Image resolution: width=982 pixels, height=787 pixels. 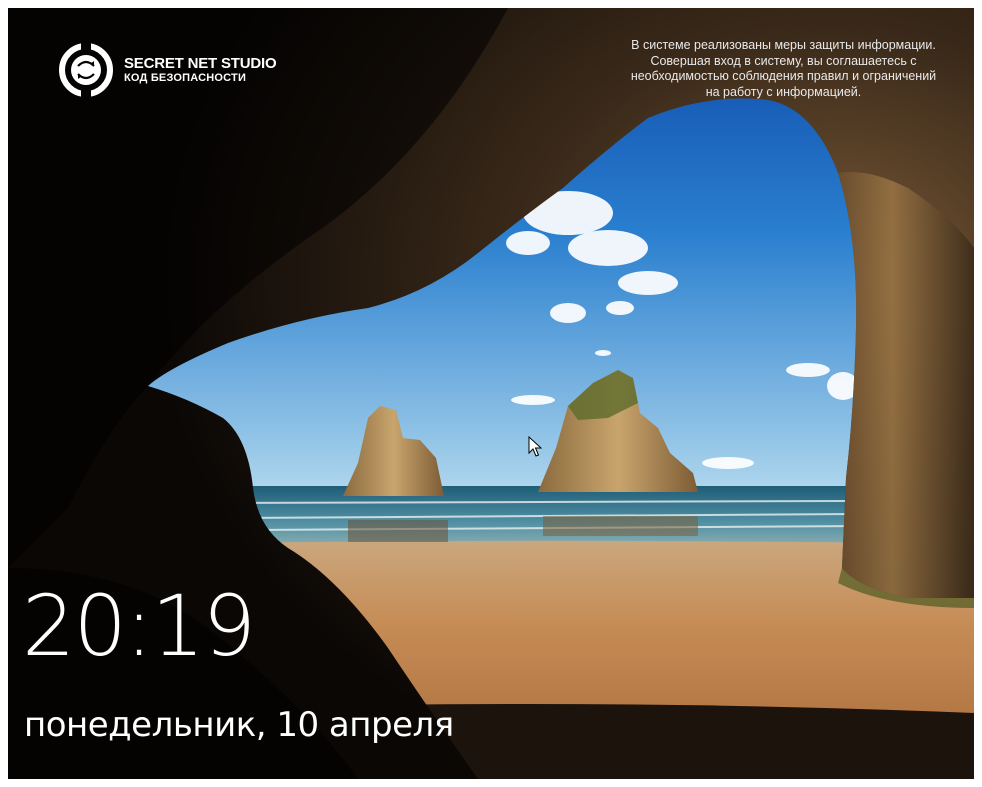 What do you see at coordinates (200, 64) in the screenshot?
I see `product-name: SECRET NET STUDIO` at bounding box center [200, 64].